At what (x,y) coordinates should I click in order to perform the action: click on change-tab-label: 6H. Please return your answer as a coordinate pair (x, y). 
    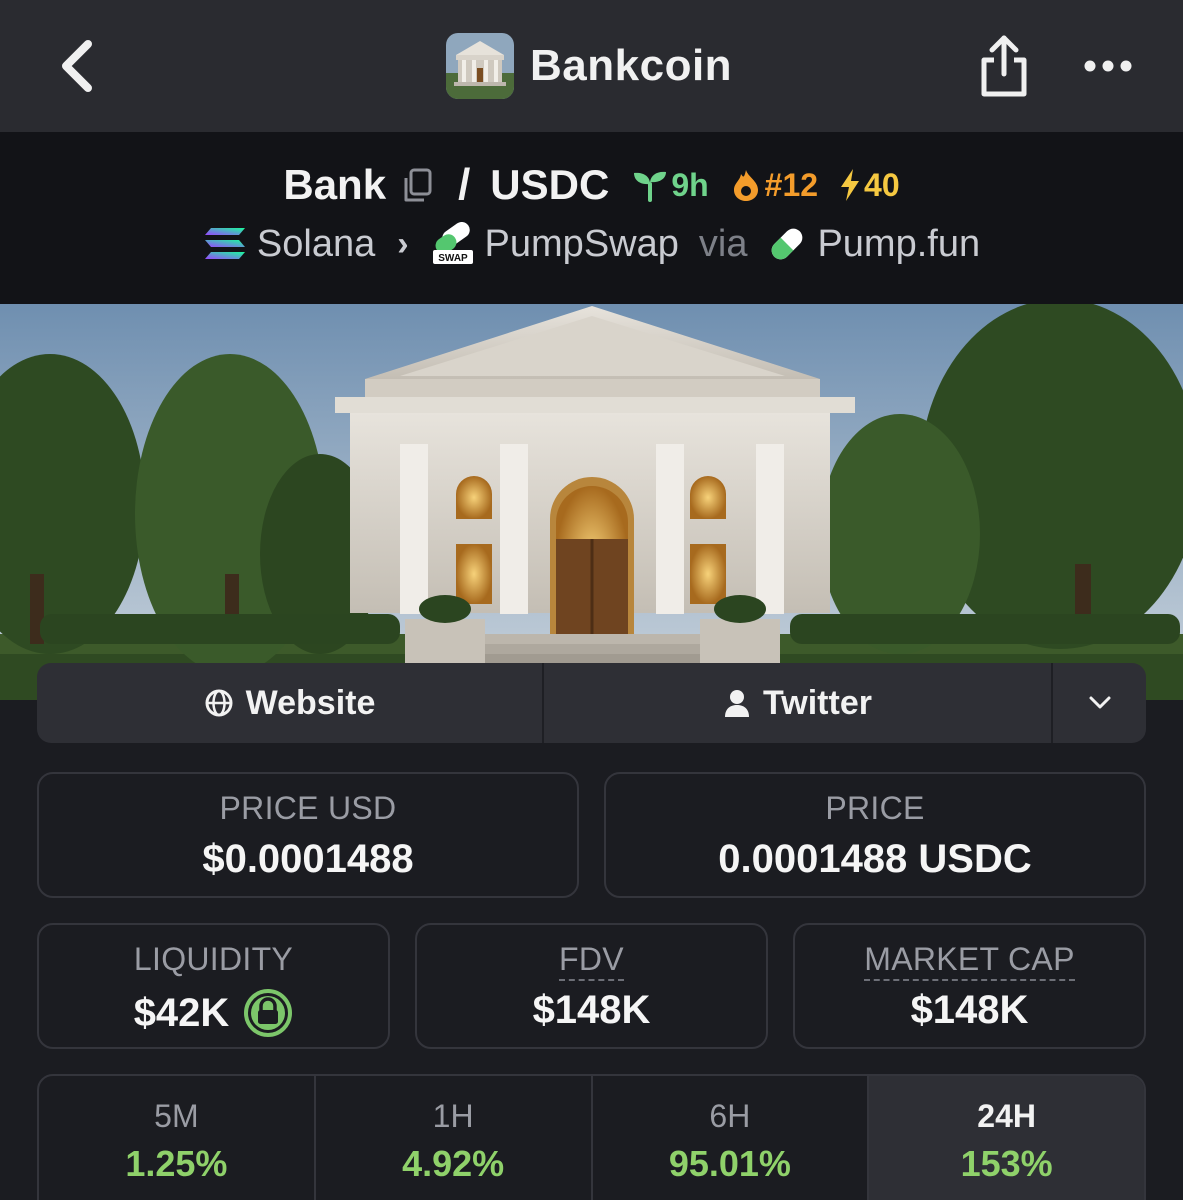
    Looking at the image, I should click on (730, 1116).